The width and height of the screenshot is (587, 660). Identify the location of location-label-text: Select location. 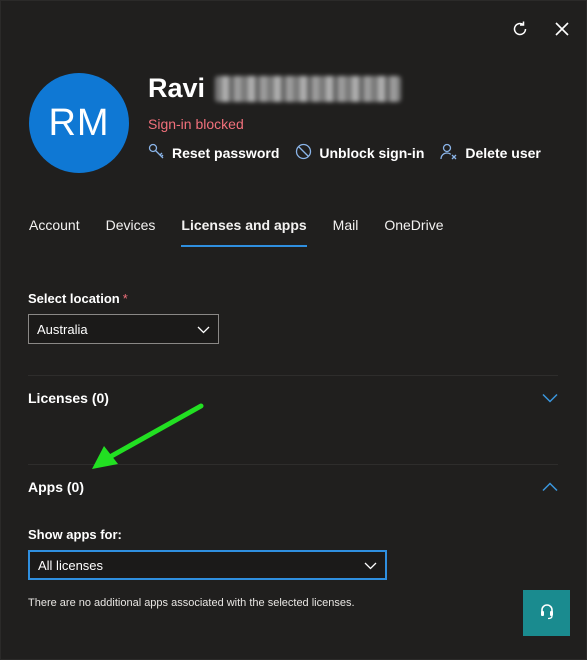
(74, 298).